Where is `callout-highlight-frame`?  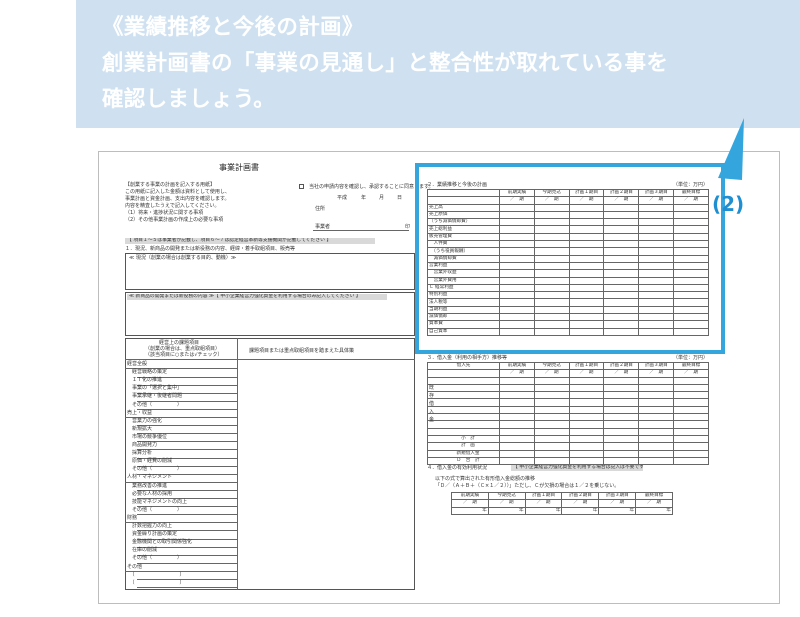
callout-highlight-frame is located at coordinates (570, 258).